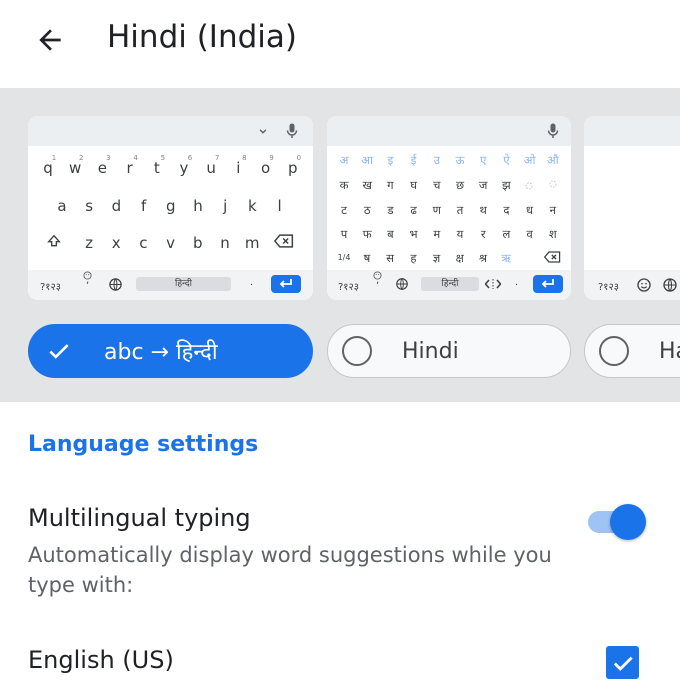 This screenshot has width=680, height=698. Describe the element at coordinates (357, 351) in the screenshot. I see `radio-unselected-icon` at that location.